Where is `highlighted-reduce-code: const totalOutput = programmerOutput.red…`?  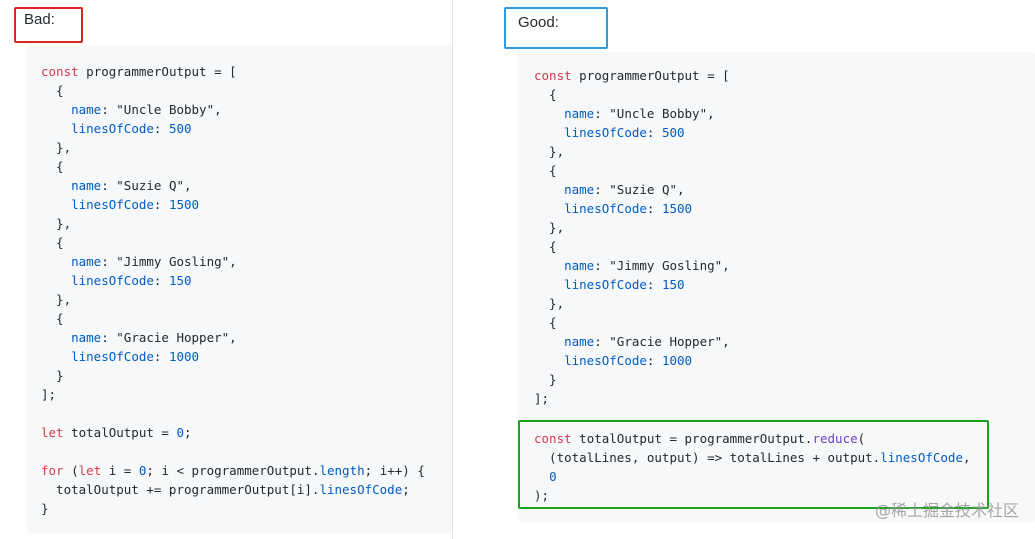 highlighted-reduce-code: const totalOutput = programmerOutput.red… is located at coordinates (752, 467).